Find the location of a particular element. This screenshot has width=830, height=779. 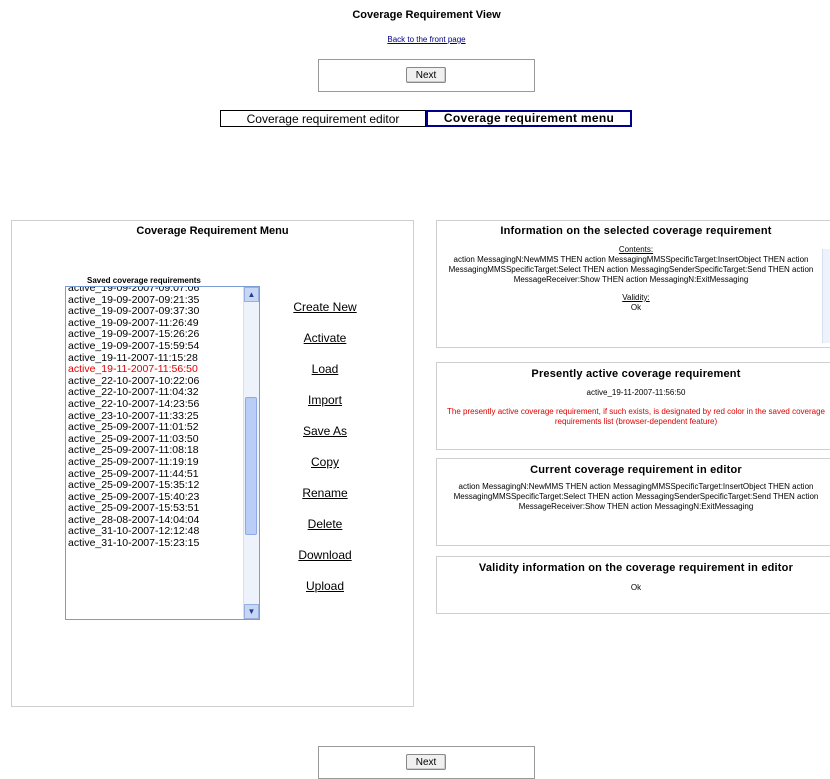

next-box-bottom: Next is located at coordinates (426, 762).